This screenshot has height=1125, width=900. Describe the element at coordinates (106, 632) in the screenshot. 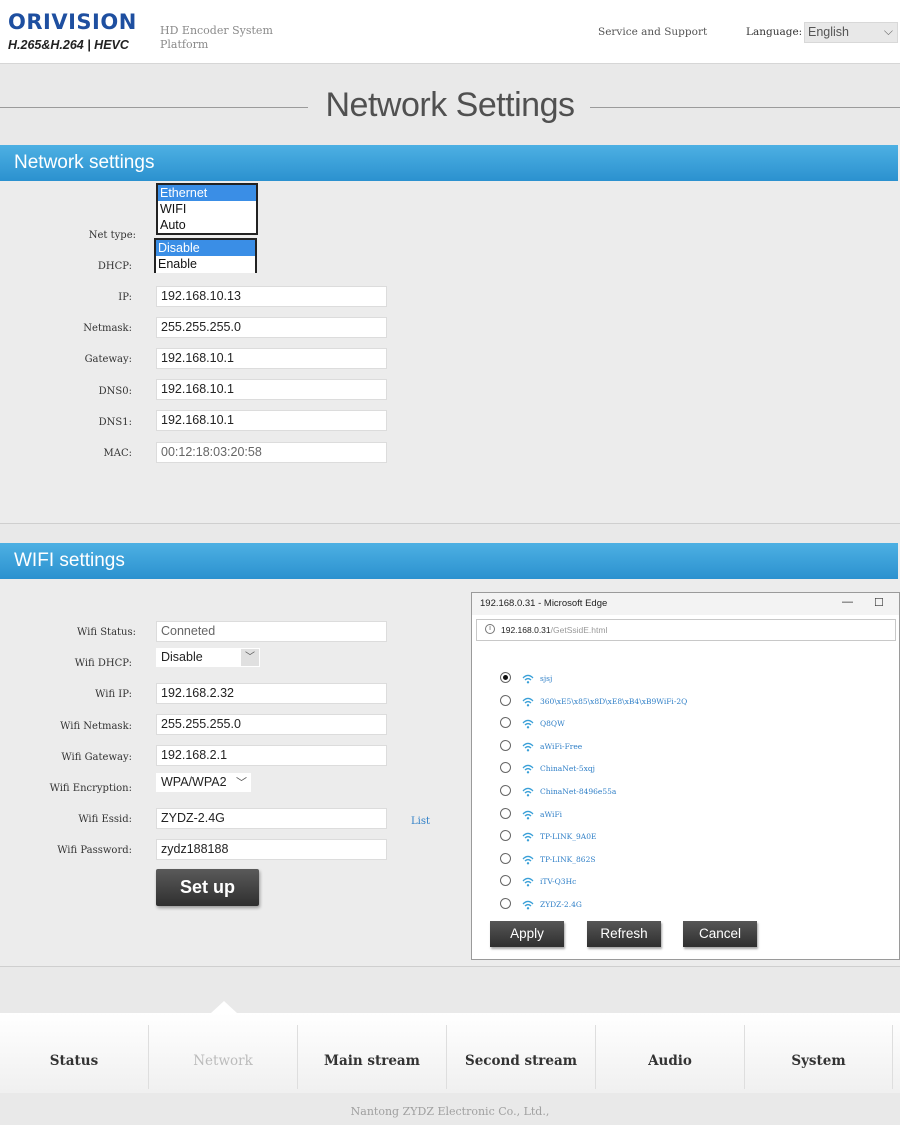

I see `wifi-status-label: Wifi Status:` at that location.